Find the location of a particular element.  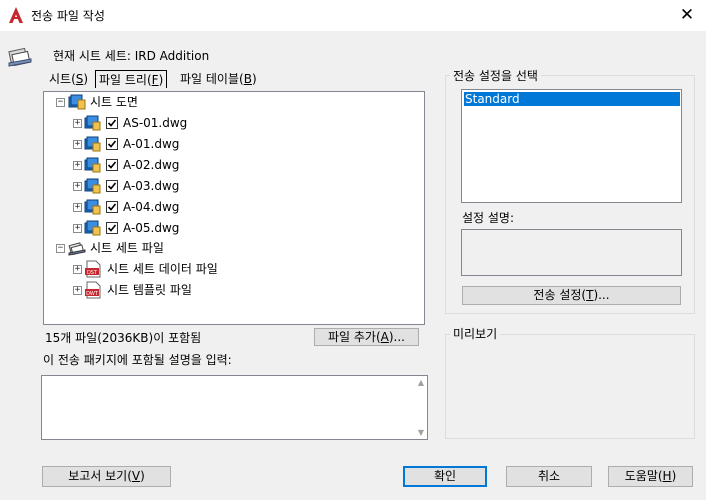

svg-text: DST is located at coordinates (92, 273).